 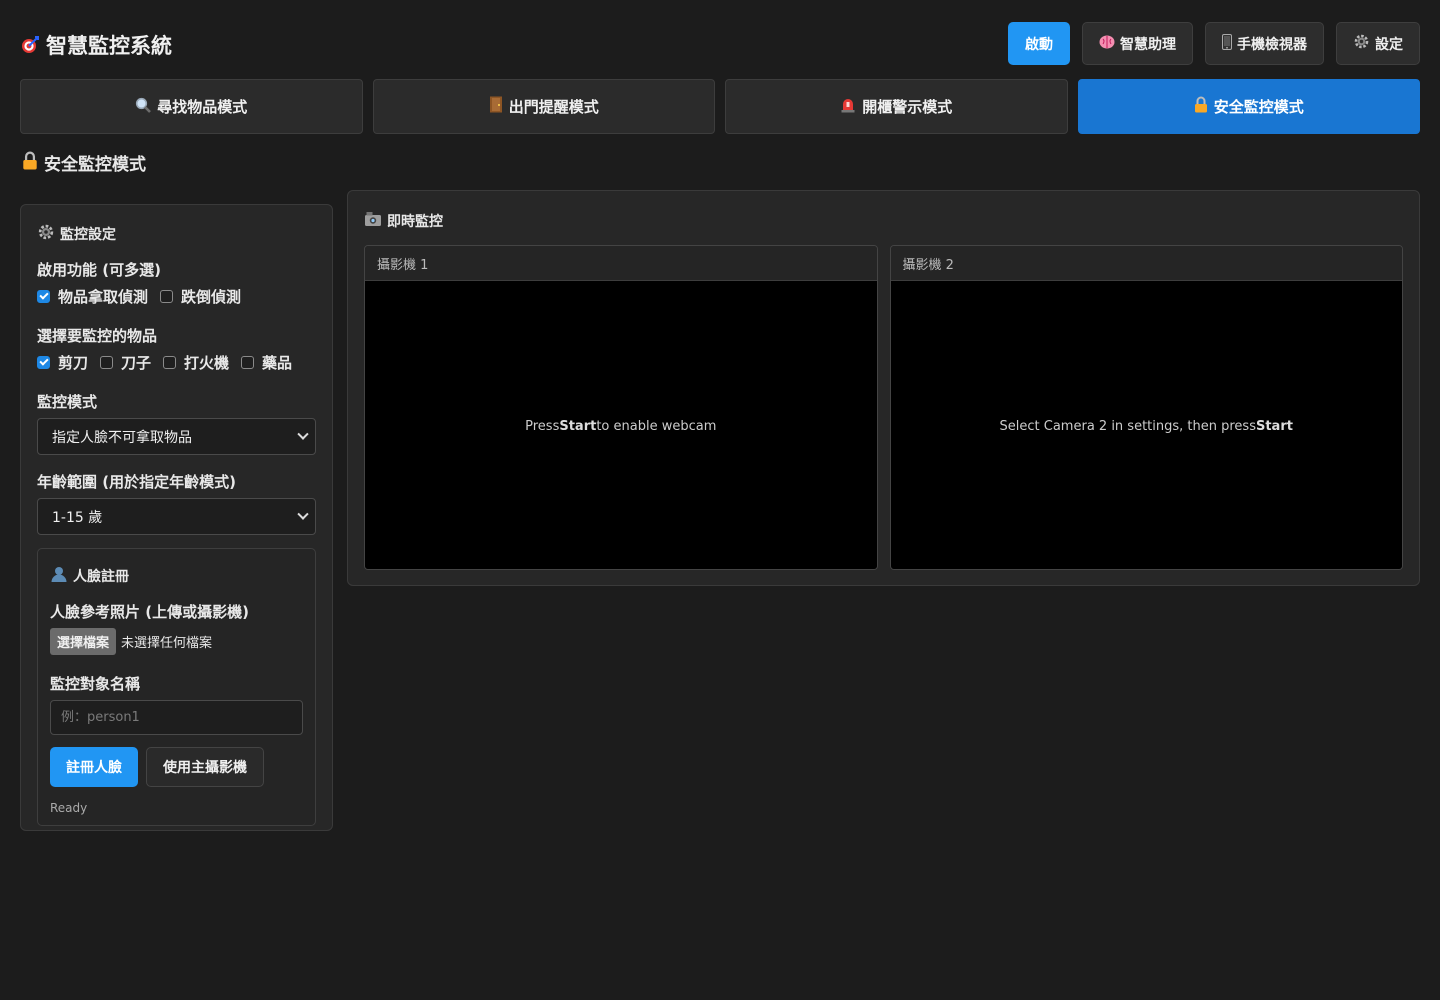 I want to click on checkbox-fall-detection, so click(x=167, y=296).